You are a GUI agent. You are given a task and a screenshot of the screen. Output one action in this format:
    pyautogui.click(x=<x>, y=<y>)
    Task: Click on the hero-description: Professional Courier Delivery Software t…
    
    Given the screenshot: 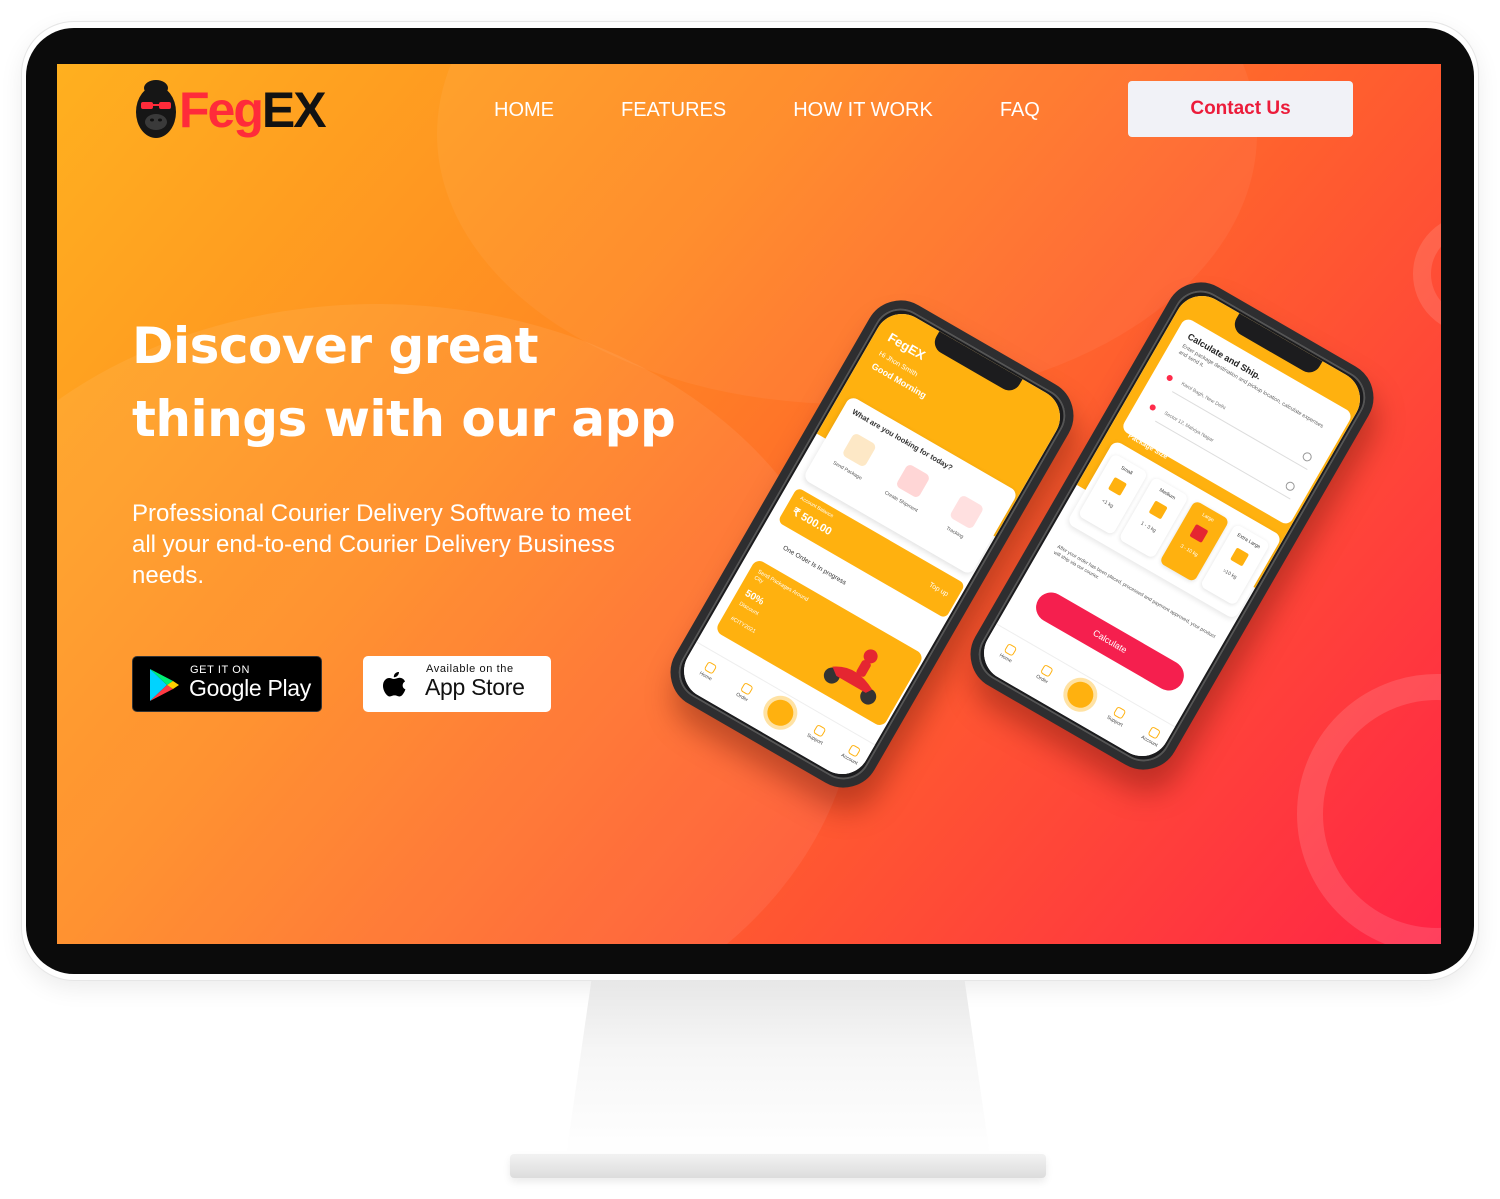 What is the action you would take?
    pyautogui.click(x=381, y=544)
    